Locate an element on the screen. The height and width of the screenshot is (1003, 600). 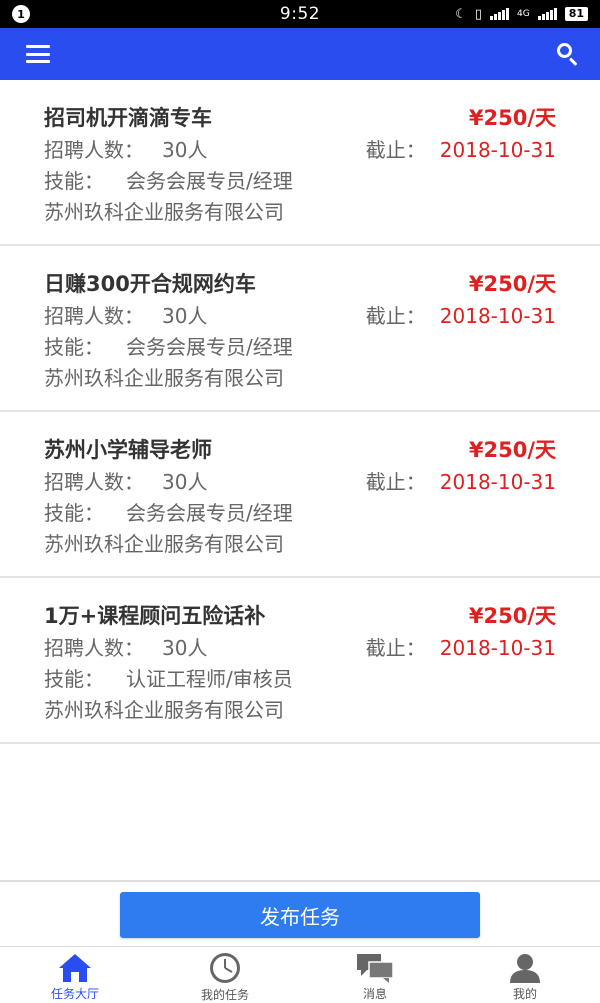
status-bar: 1 9:52 ☾ ▯ 4G 81 is located at coordinates (300, 14).